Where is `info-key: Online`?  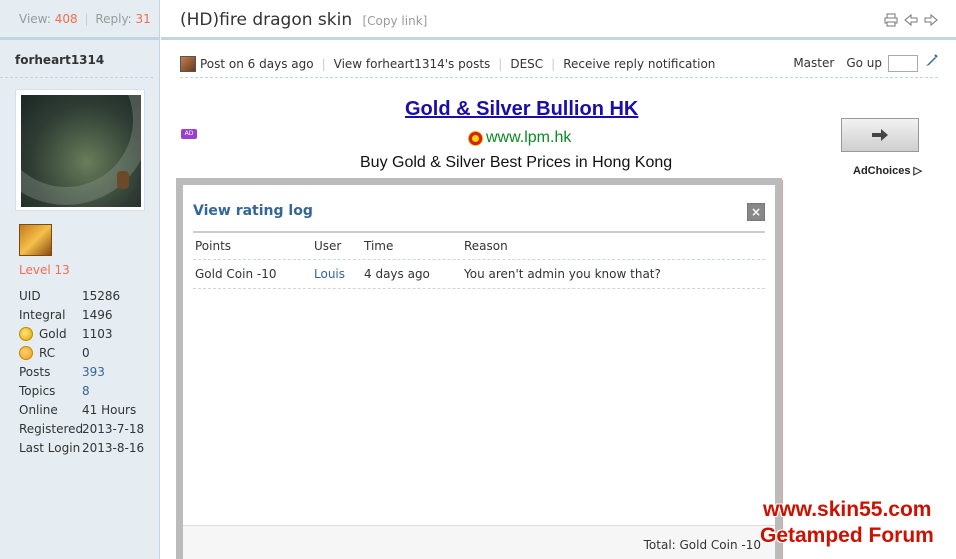 info-key: Online is located at coordinates (38, 409).